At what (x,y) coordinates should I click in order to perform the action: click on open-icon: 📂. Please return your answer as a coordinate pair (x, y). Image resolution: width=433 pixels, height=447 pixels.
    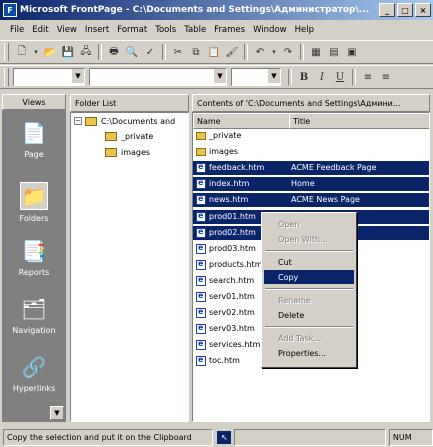
    Looking at the image, I should click on (50, 52).